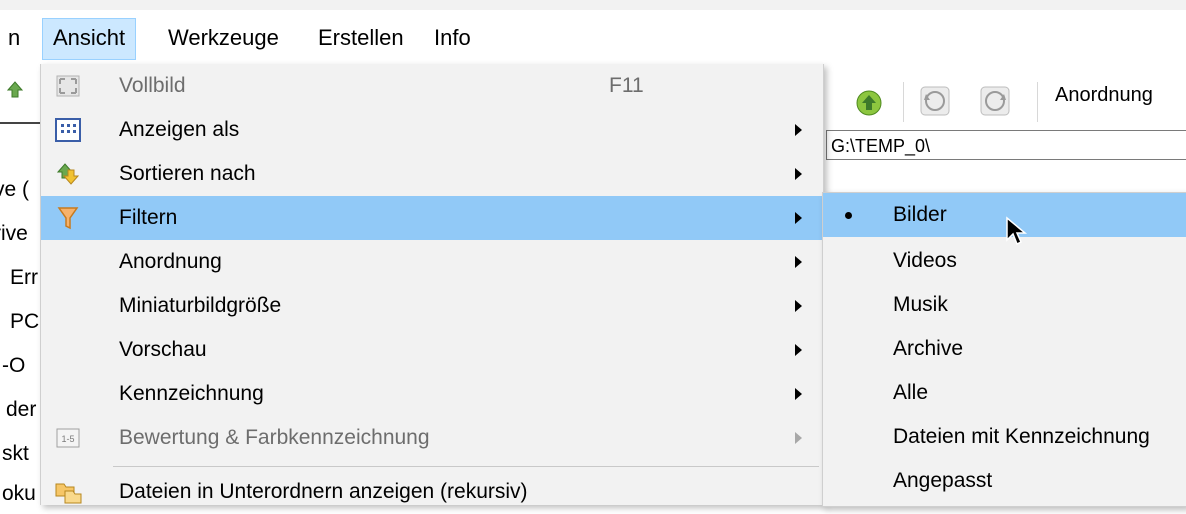 The image size is (1186, 514). Describe the element at coordinates (68, 86) in the screenshot. I see `fullscreen-icon` at that location.